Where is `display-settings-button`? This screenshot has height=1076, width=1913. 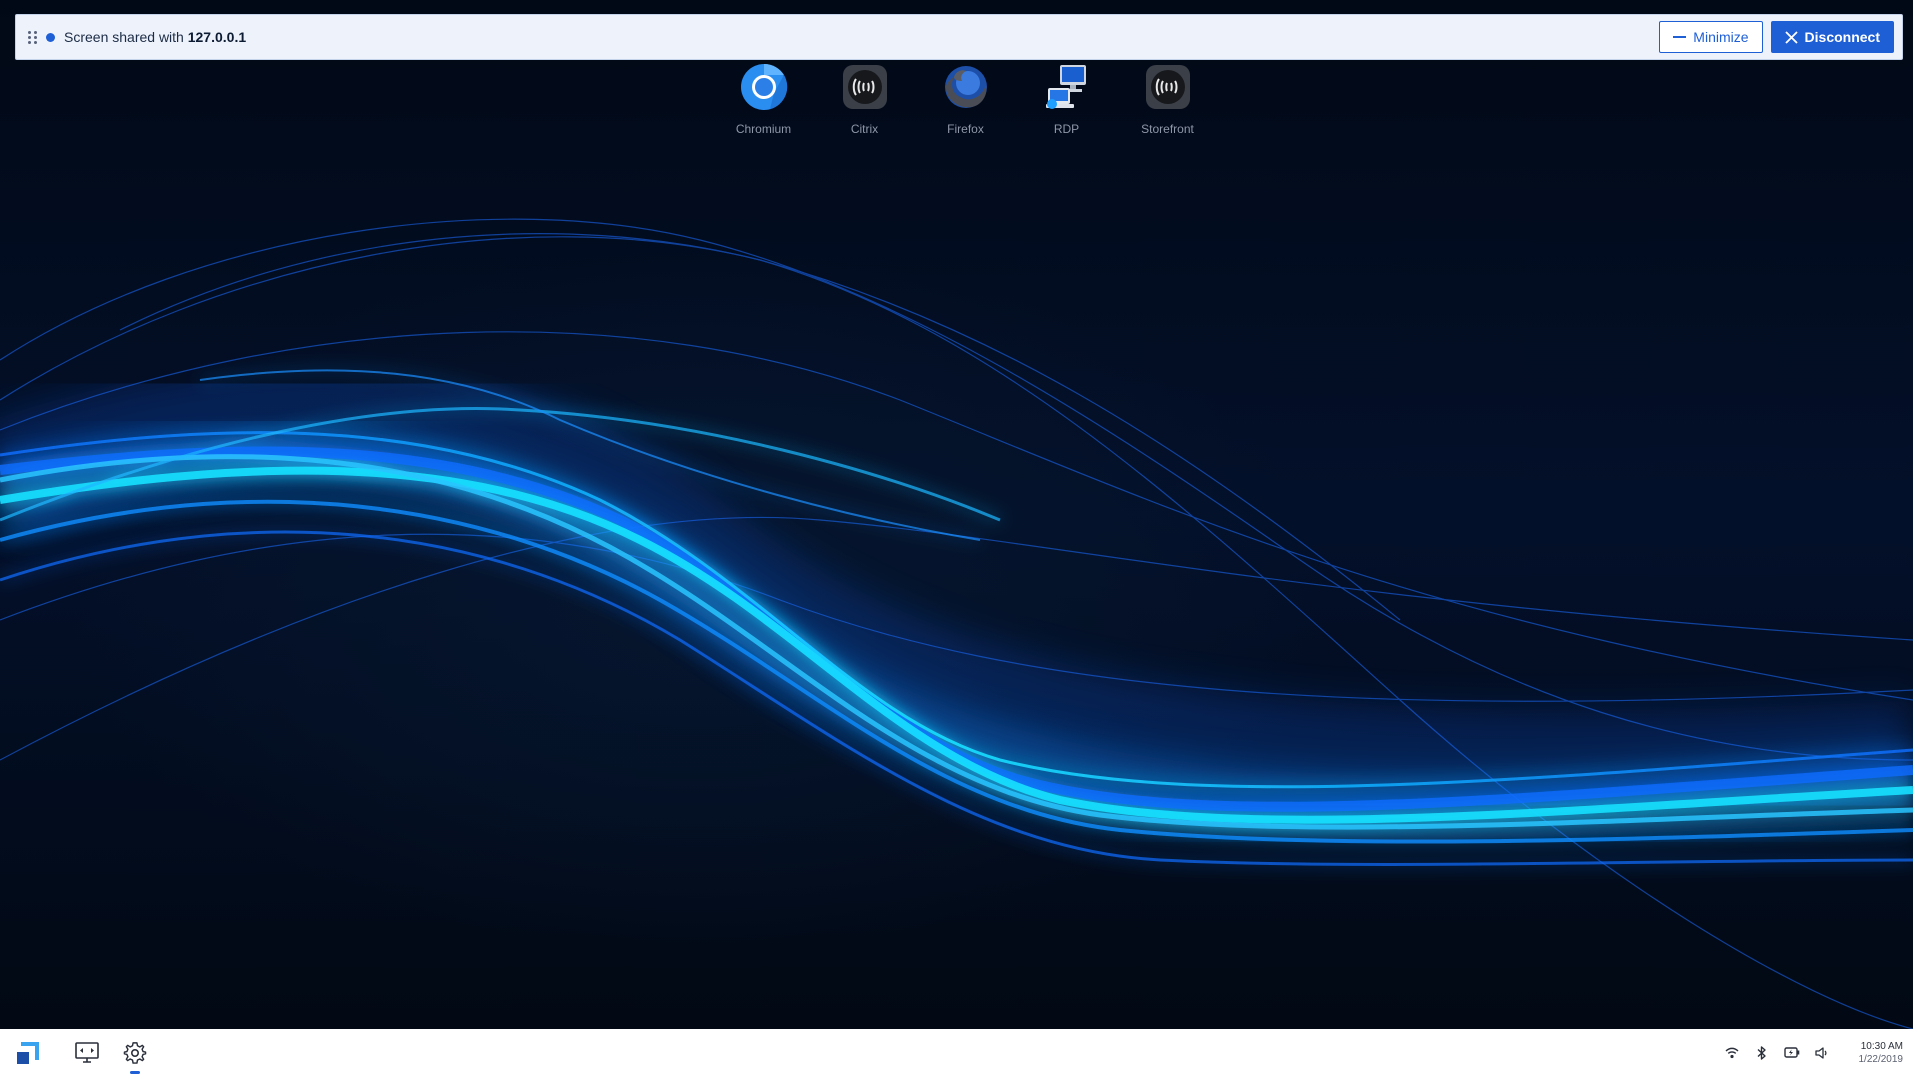
display-settings-button is located at coordinates (87, 1052).